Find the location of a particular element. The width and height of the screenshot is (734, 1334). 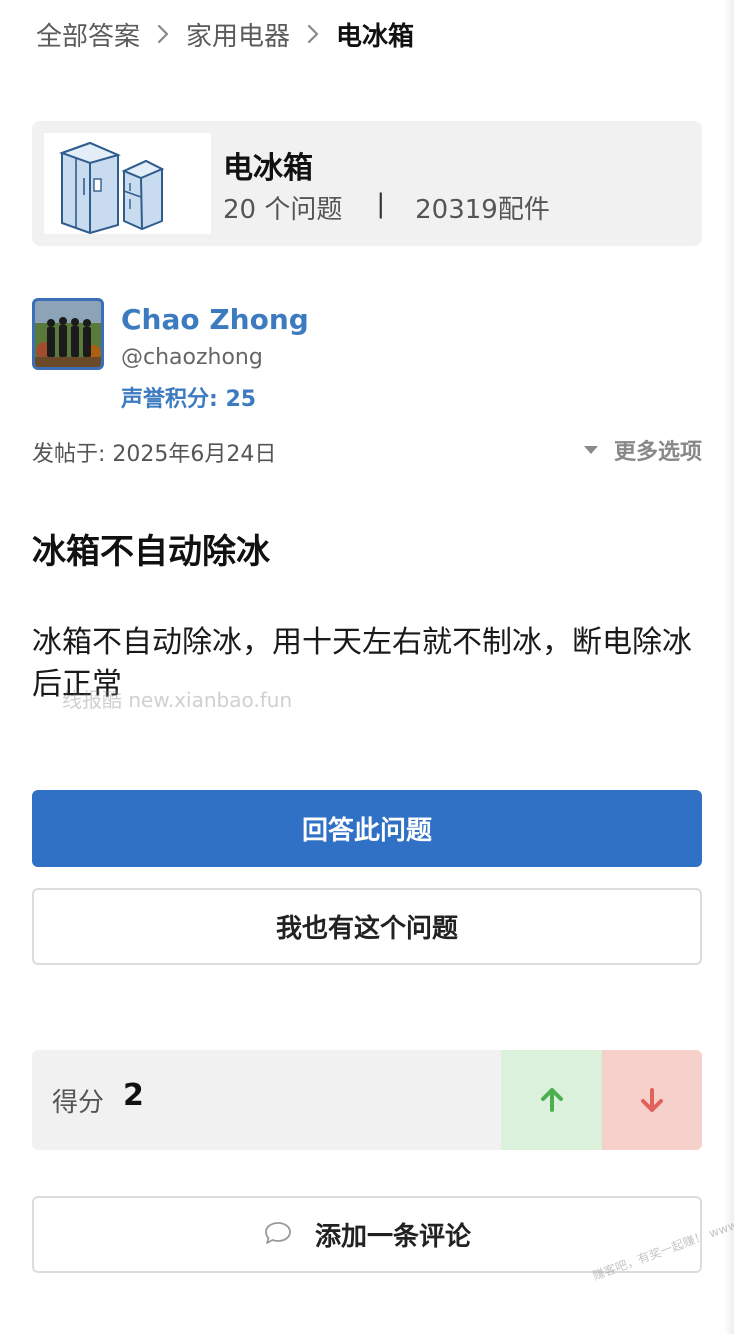

arrow-down-icon is located at coordinates (652, 1100).